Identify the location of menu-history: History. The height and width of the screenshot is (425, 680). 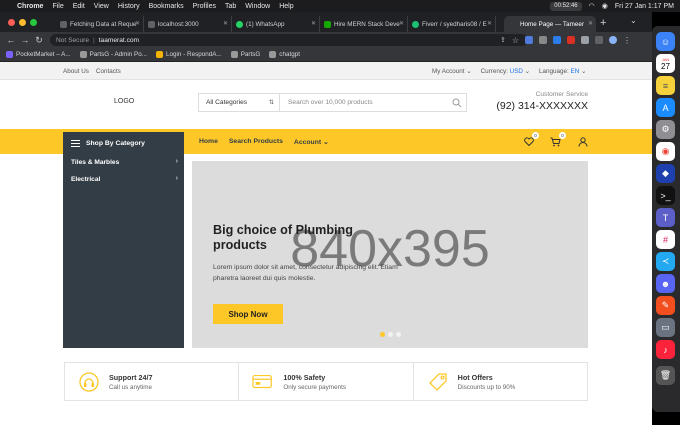
(129, 6).